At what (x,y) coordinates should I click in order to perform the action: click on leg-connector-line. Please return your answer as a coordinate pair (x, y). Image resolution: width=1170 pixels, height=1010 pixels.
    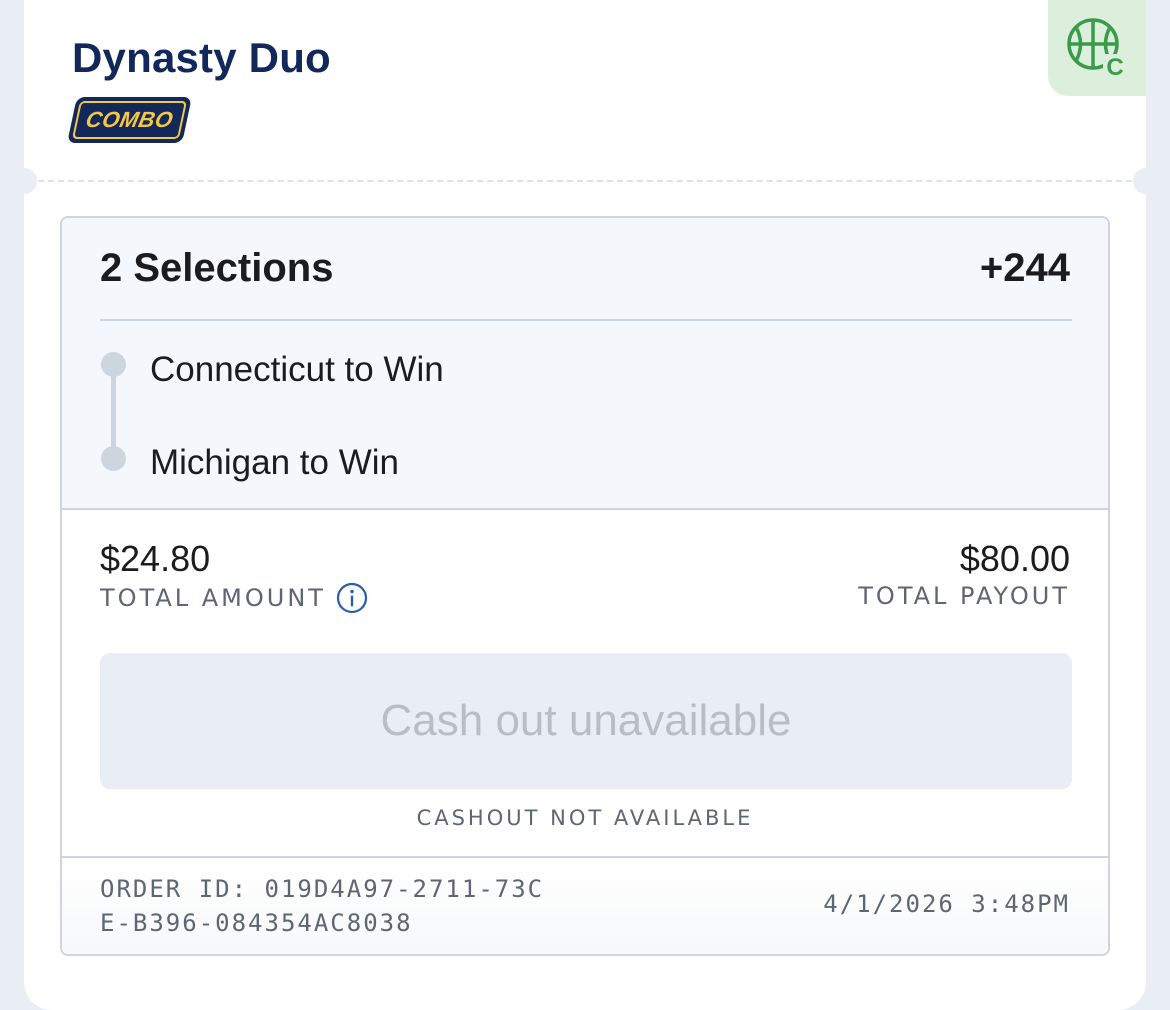
    Looking at the image, I should click on (113, 412).